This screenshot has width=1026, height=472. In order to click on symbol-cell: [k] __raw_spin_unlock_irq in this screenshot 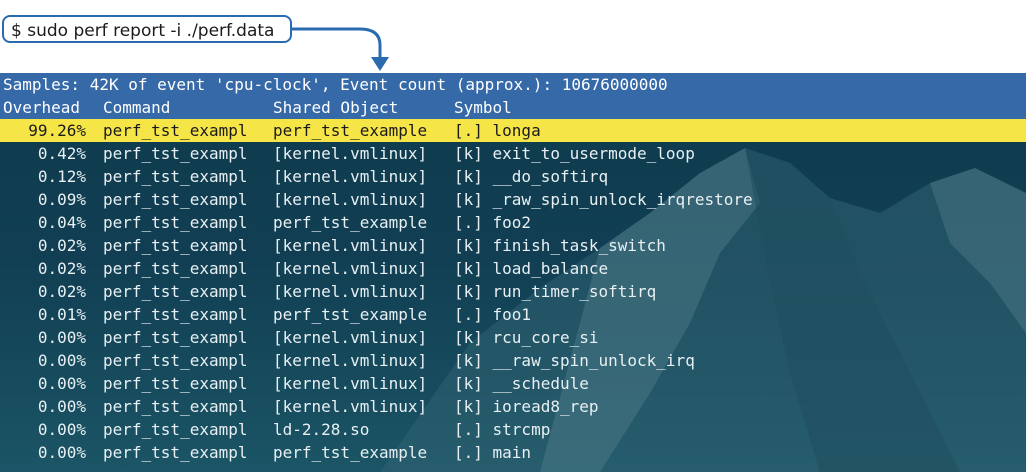, I will do `click(574, 360)`.